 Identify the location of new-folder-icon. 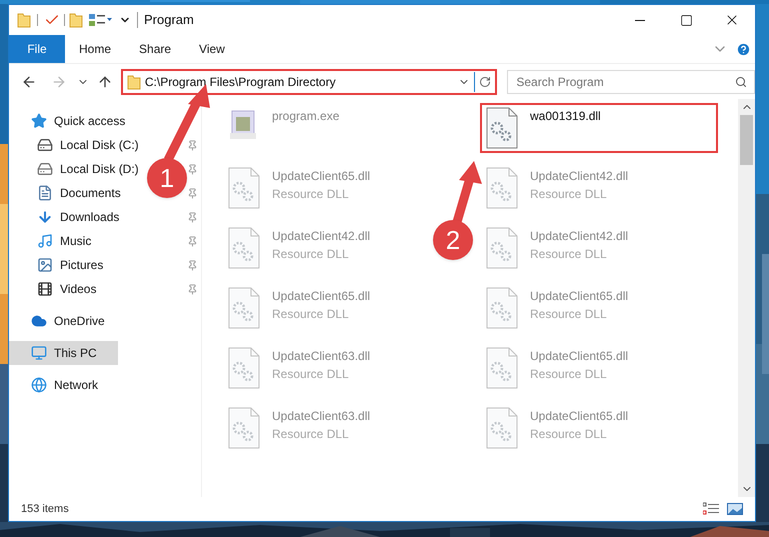
(76, 20).